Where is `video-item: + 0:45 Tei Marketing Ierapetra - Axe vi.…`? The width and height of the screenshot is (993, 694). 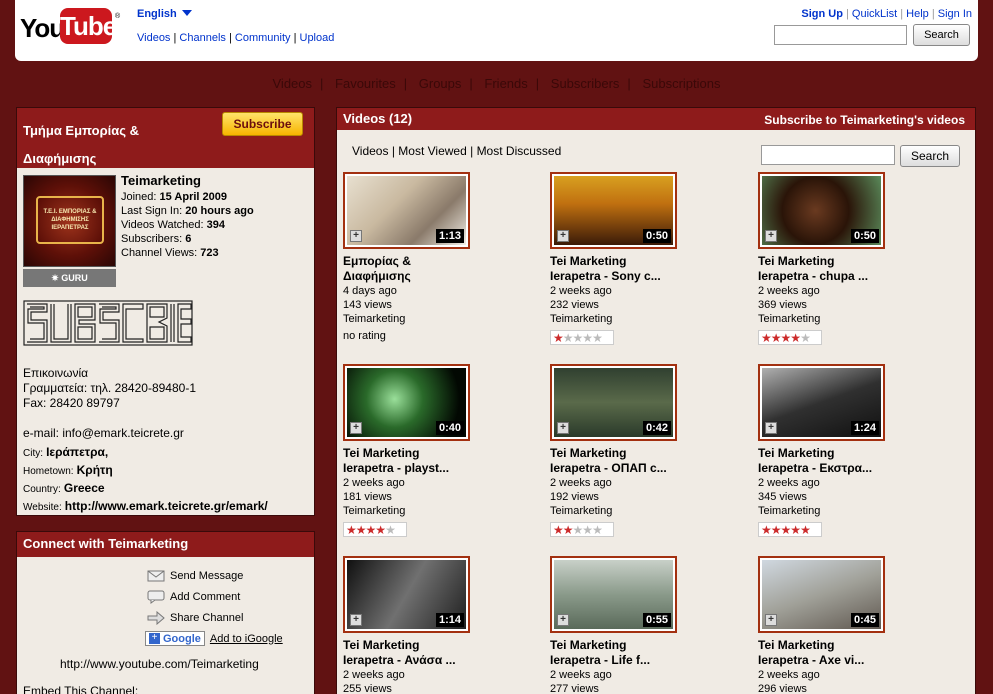 video-item: + 0:45 Tei Marketing Ierapetra - Axe vi.… is located at coordinates (853, 625).